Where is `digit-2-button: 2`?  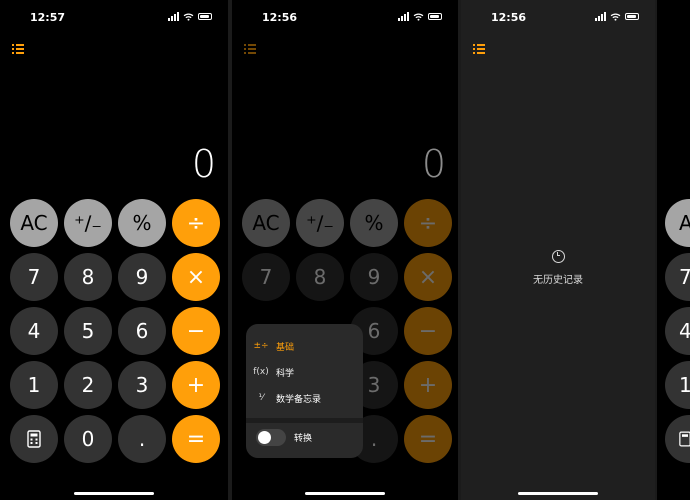
digit-2-button: 2 is located at coordinates (88, 385).